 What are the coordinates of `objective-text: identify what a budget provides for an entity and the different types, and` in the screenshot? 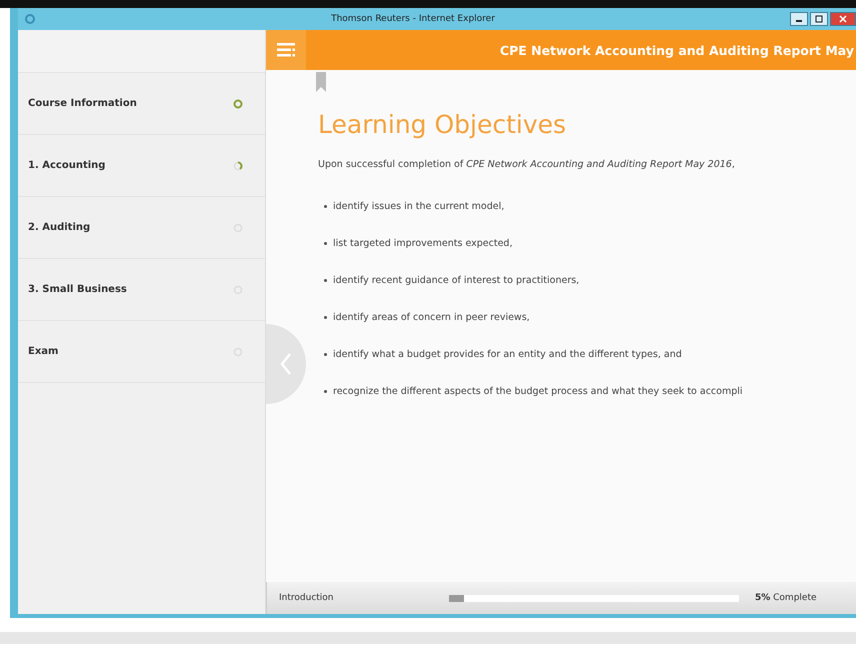 It's located at (507, 354).